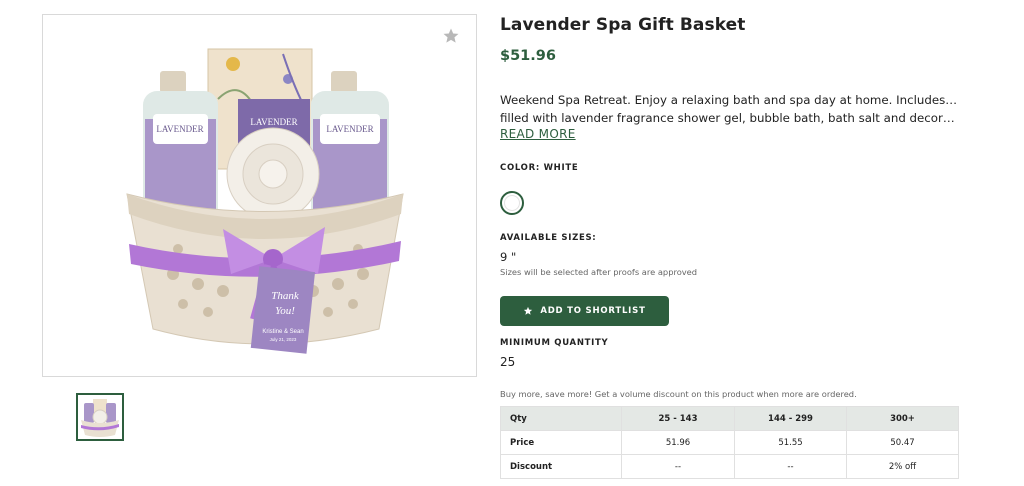  What do you see at coordinates (790, 418) in the screenshot?
I see `header-cell: 144 - 299` at bounding box center [790, 418].